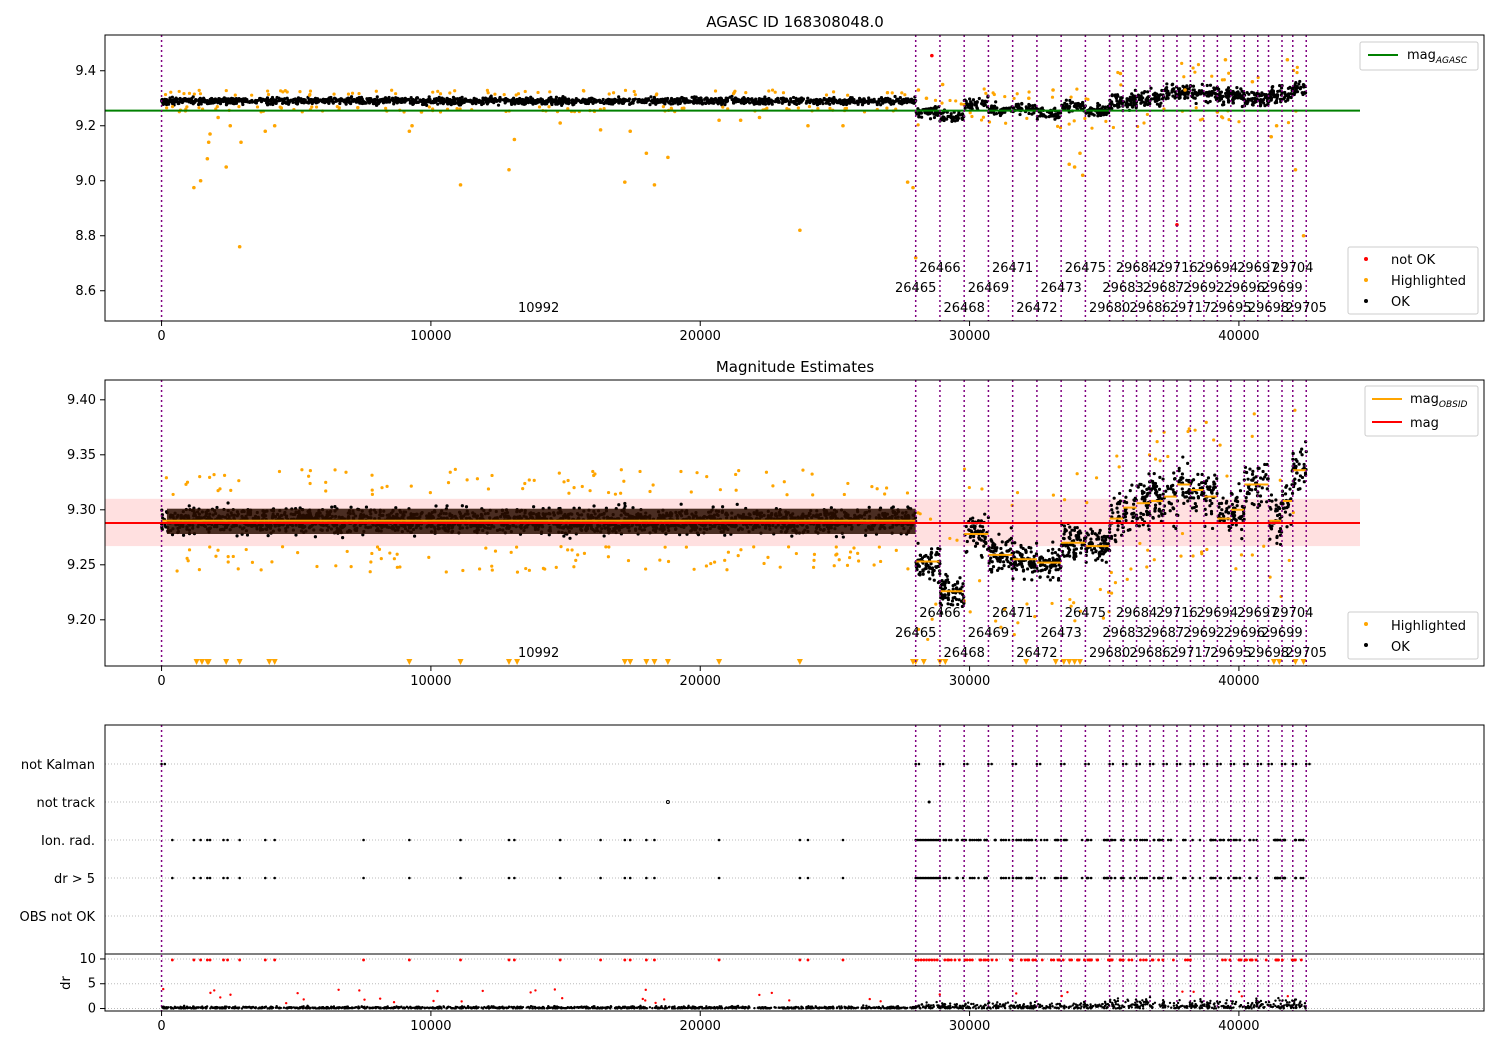 The image size is (1500, 1050). Describe the element at coordinates (1217, 268) in the screenshot. I see `obsid-label: 29694` at that location.